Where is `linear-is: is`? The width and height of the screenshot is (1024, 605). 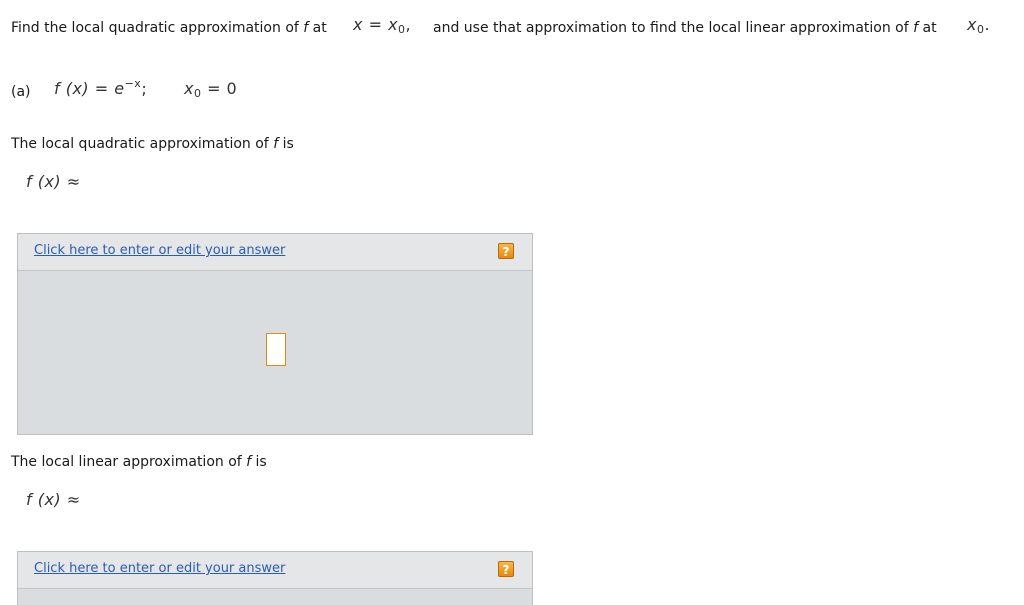
linear-is: is is located at coordinates (261, 462).